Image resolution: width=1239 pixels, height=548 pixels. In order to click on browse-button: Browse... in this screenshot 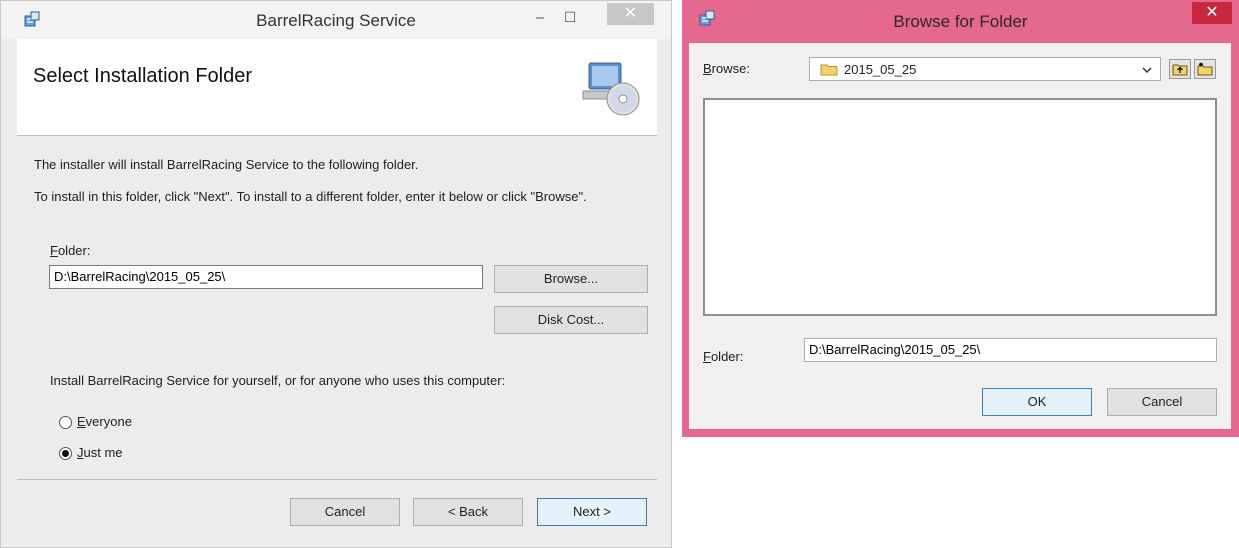, I will do `click(571, 279)`.